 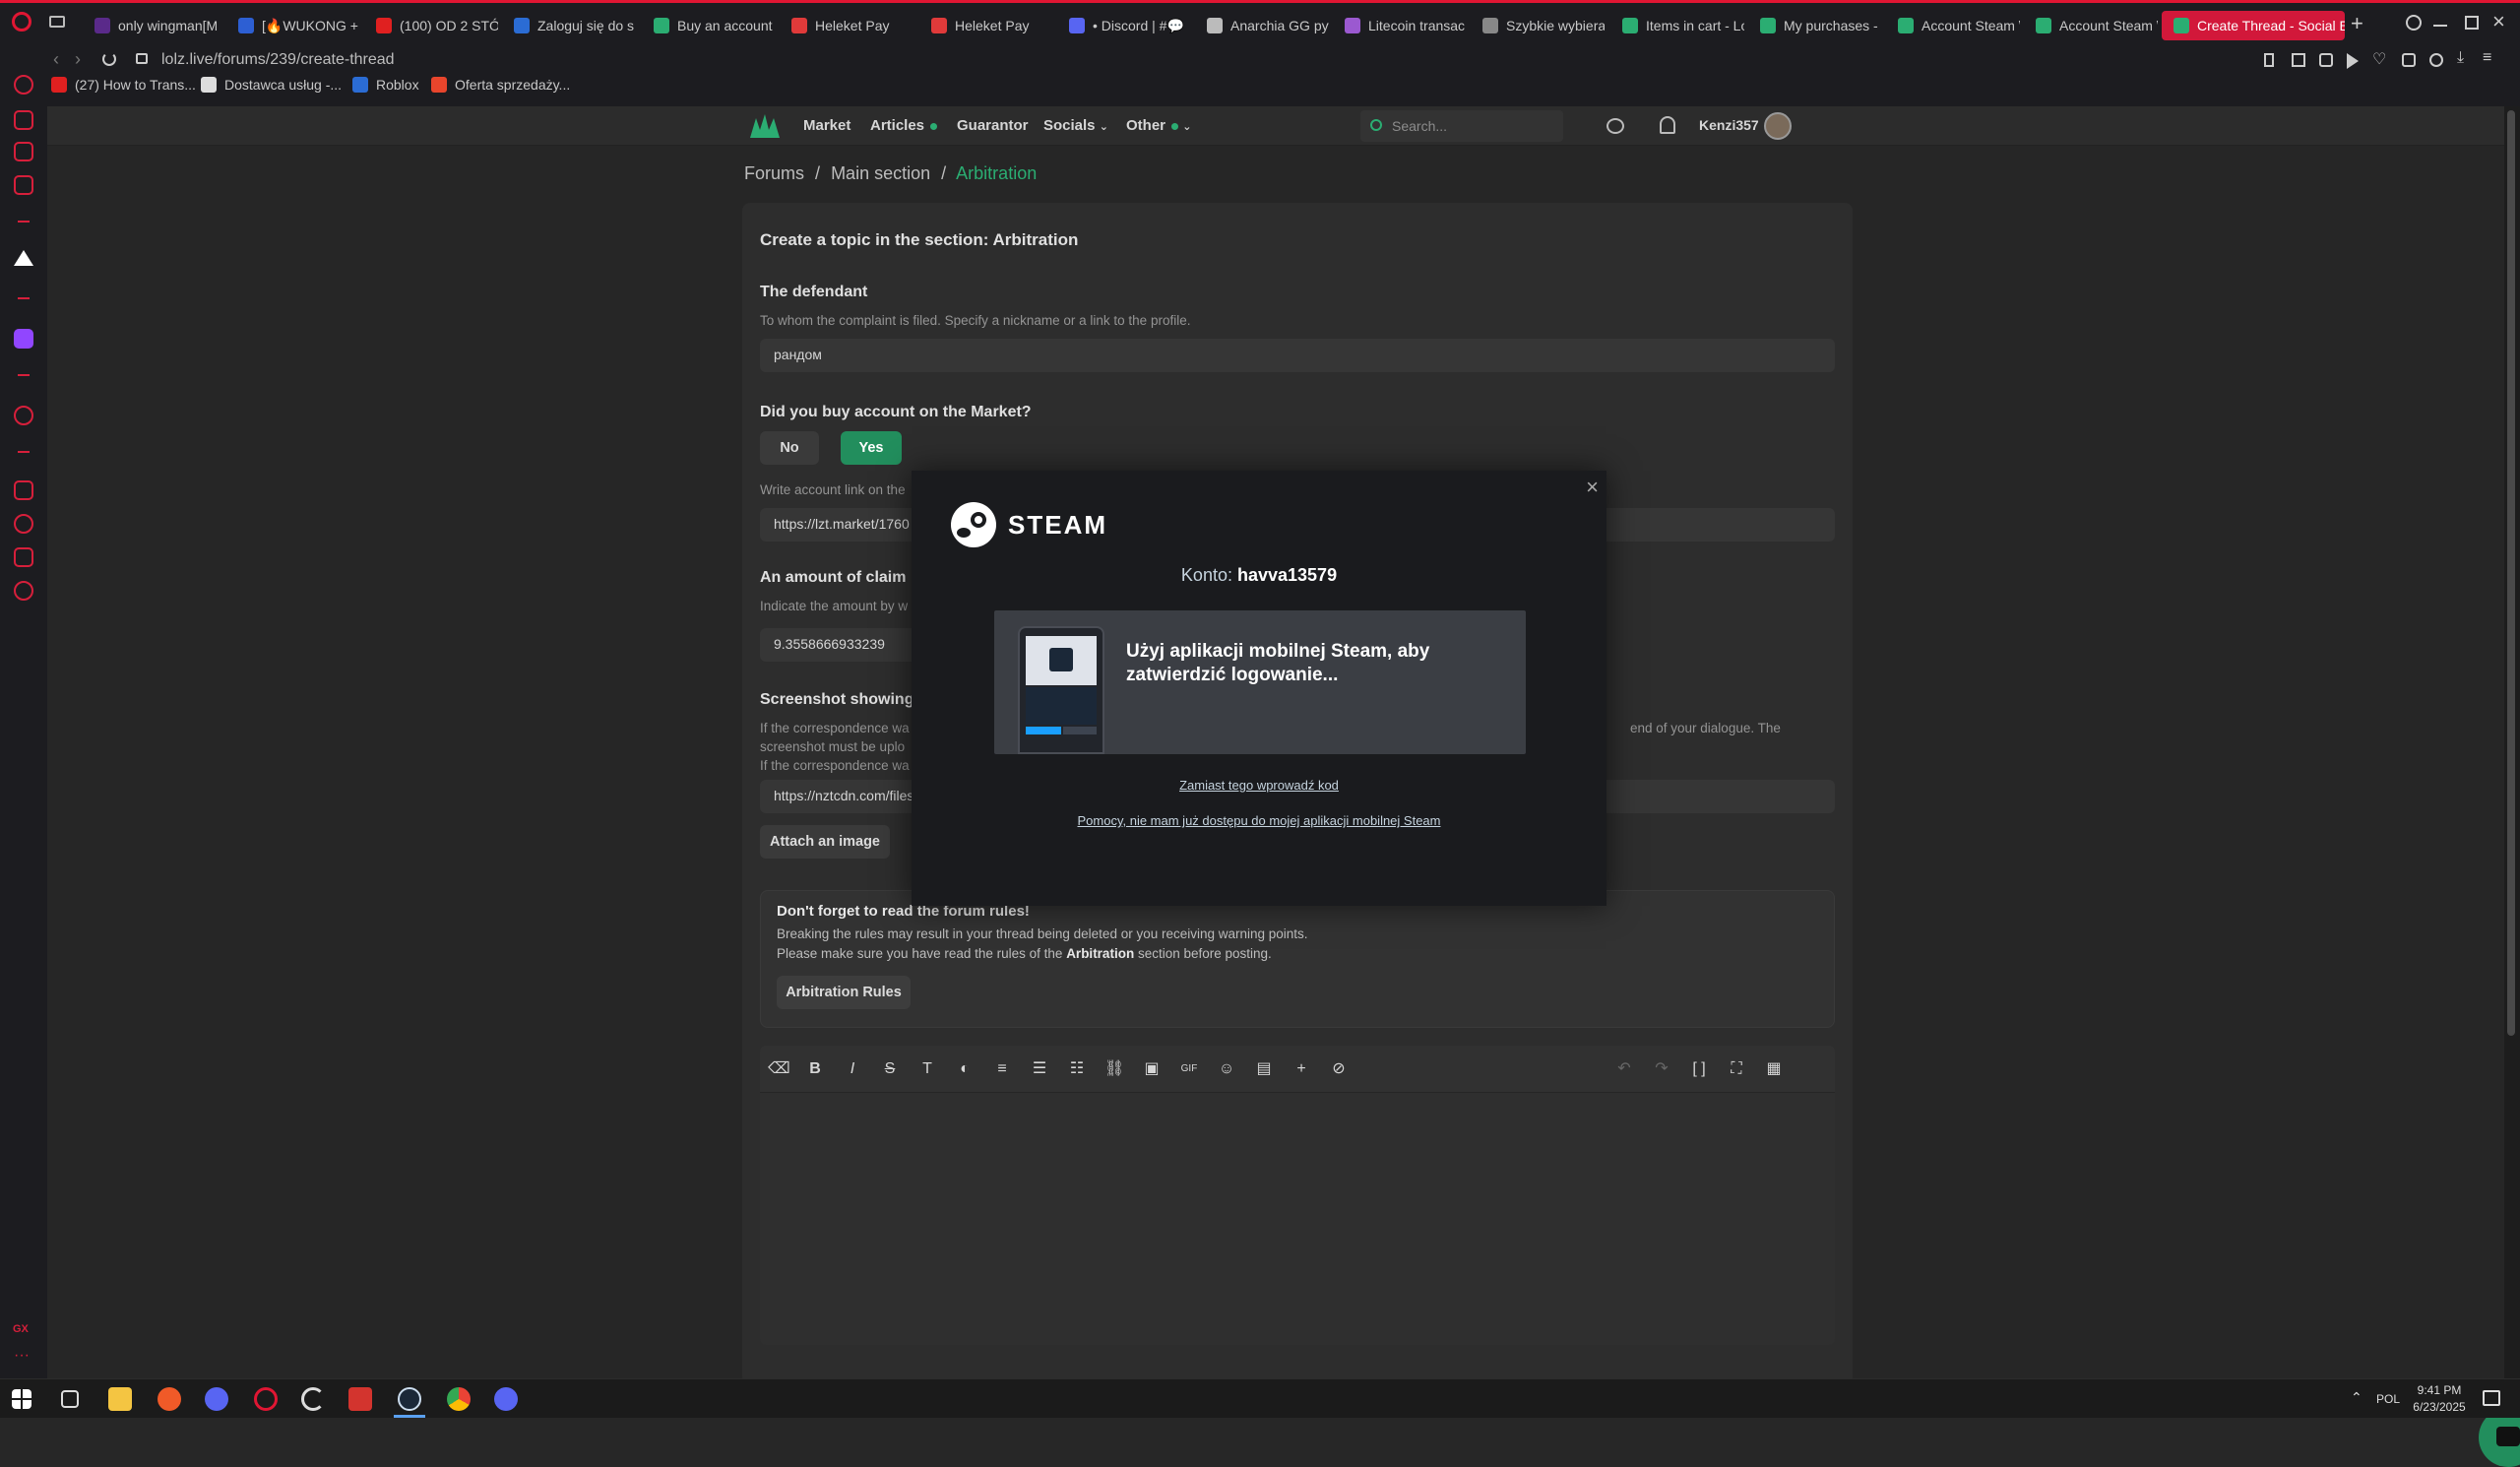 I want to click on chrome-icon, so click(x=459, y=1399).